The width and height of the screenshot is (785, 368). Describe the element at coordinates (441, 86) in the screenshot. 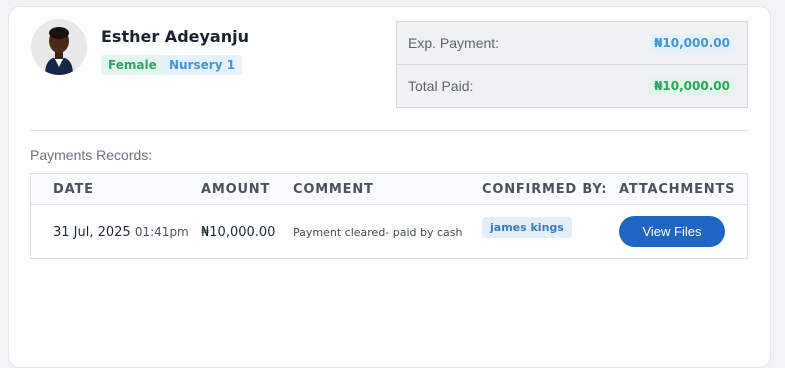

I see `total-paid-label: Total Paid:` at that location.